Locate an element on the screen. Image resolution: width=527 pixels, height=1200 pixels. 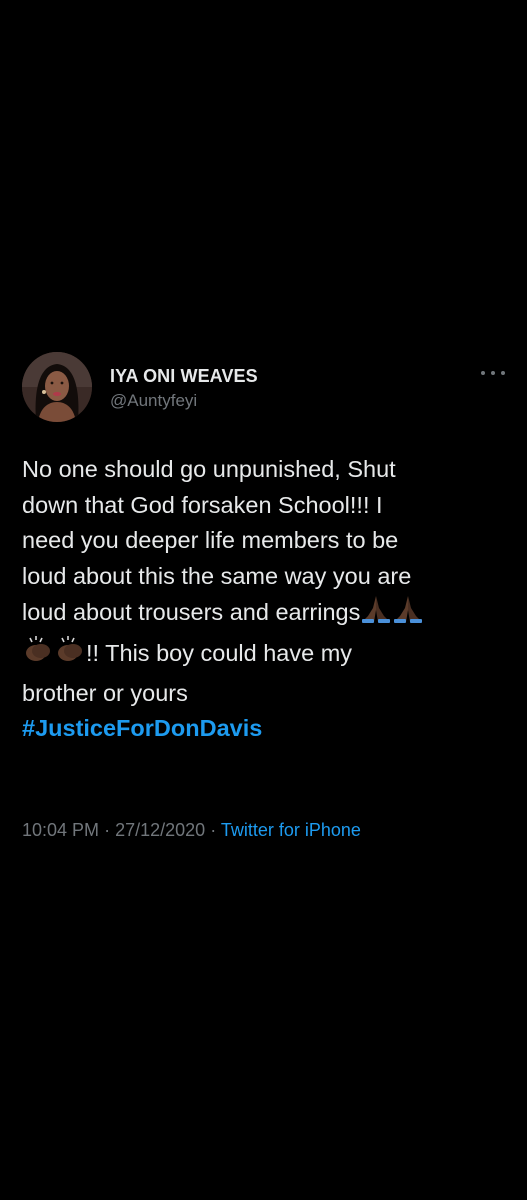
tweet-source-link: Twitter for iPhone is located at coordinates (291, 830).